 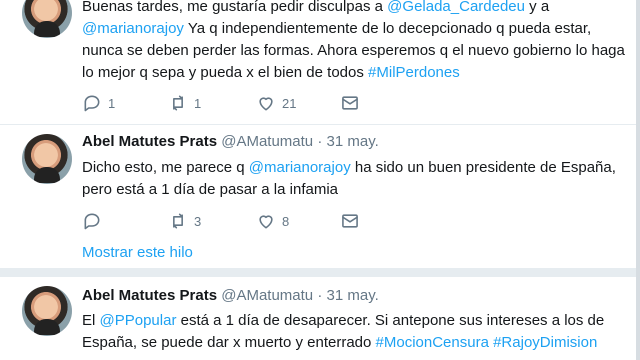 I want to click on like-button: 21, so click(x=276, y=103).